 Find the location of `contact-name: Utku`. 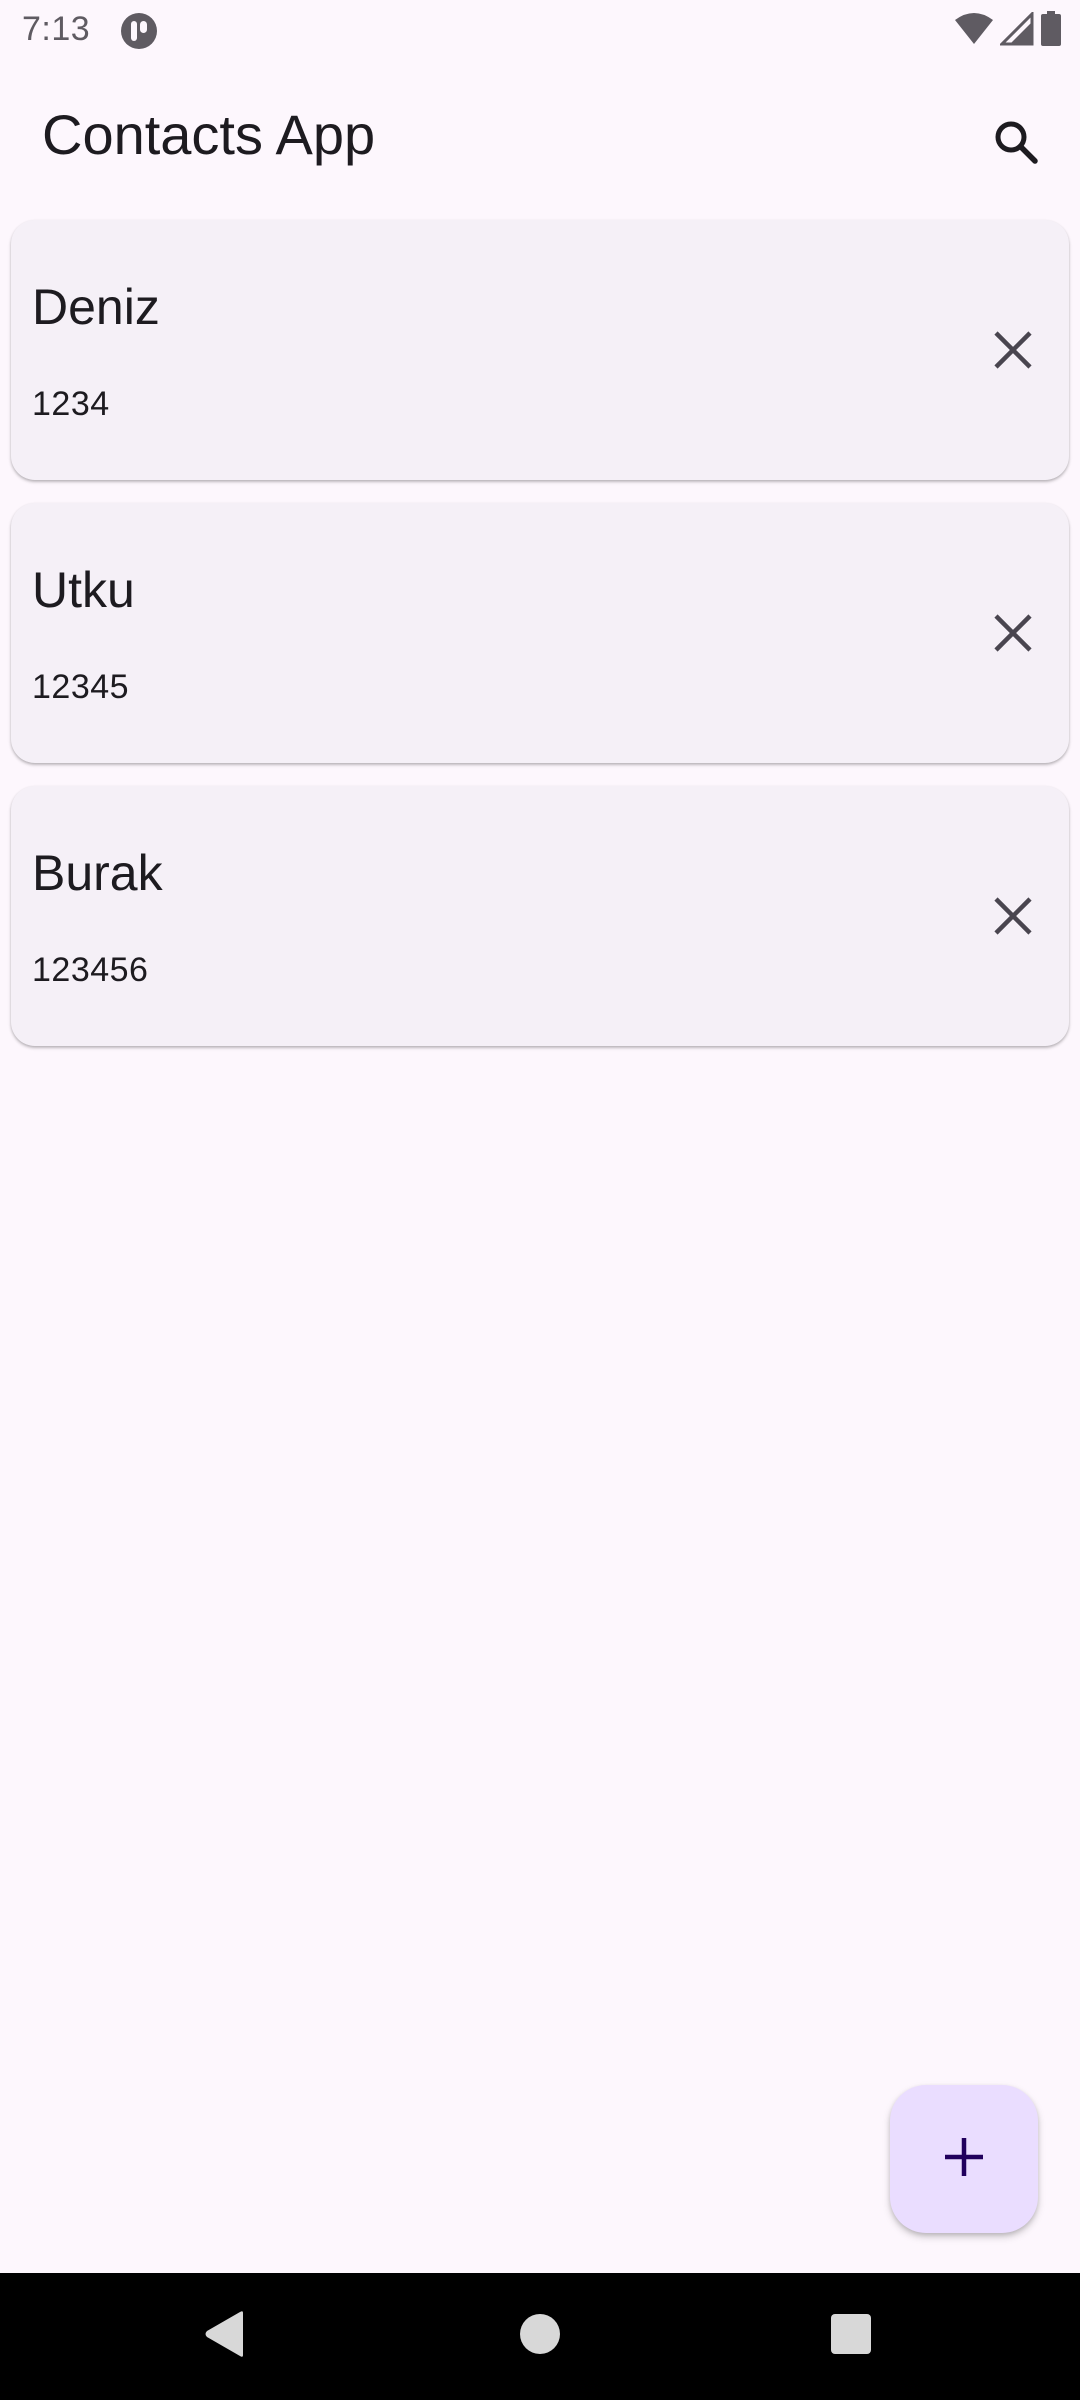

contact-name: Utku is located at coordinates (83, 590).